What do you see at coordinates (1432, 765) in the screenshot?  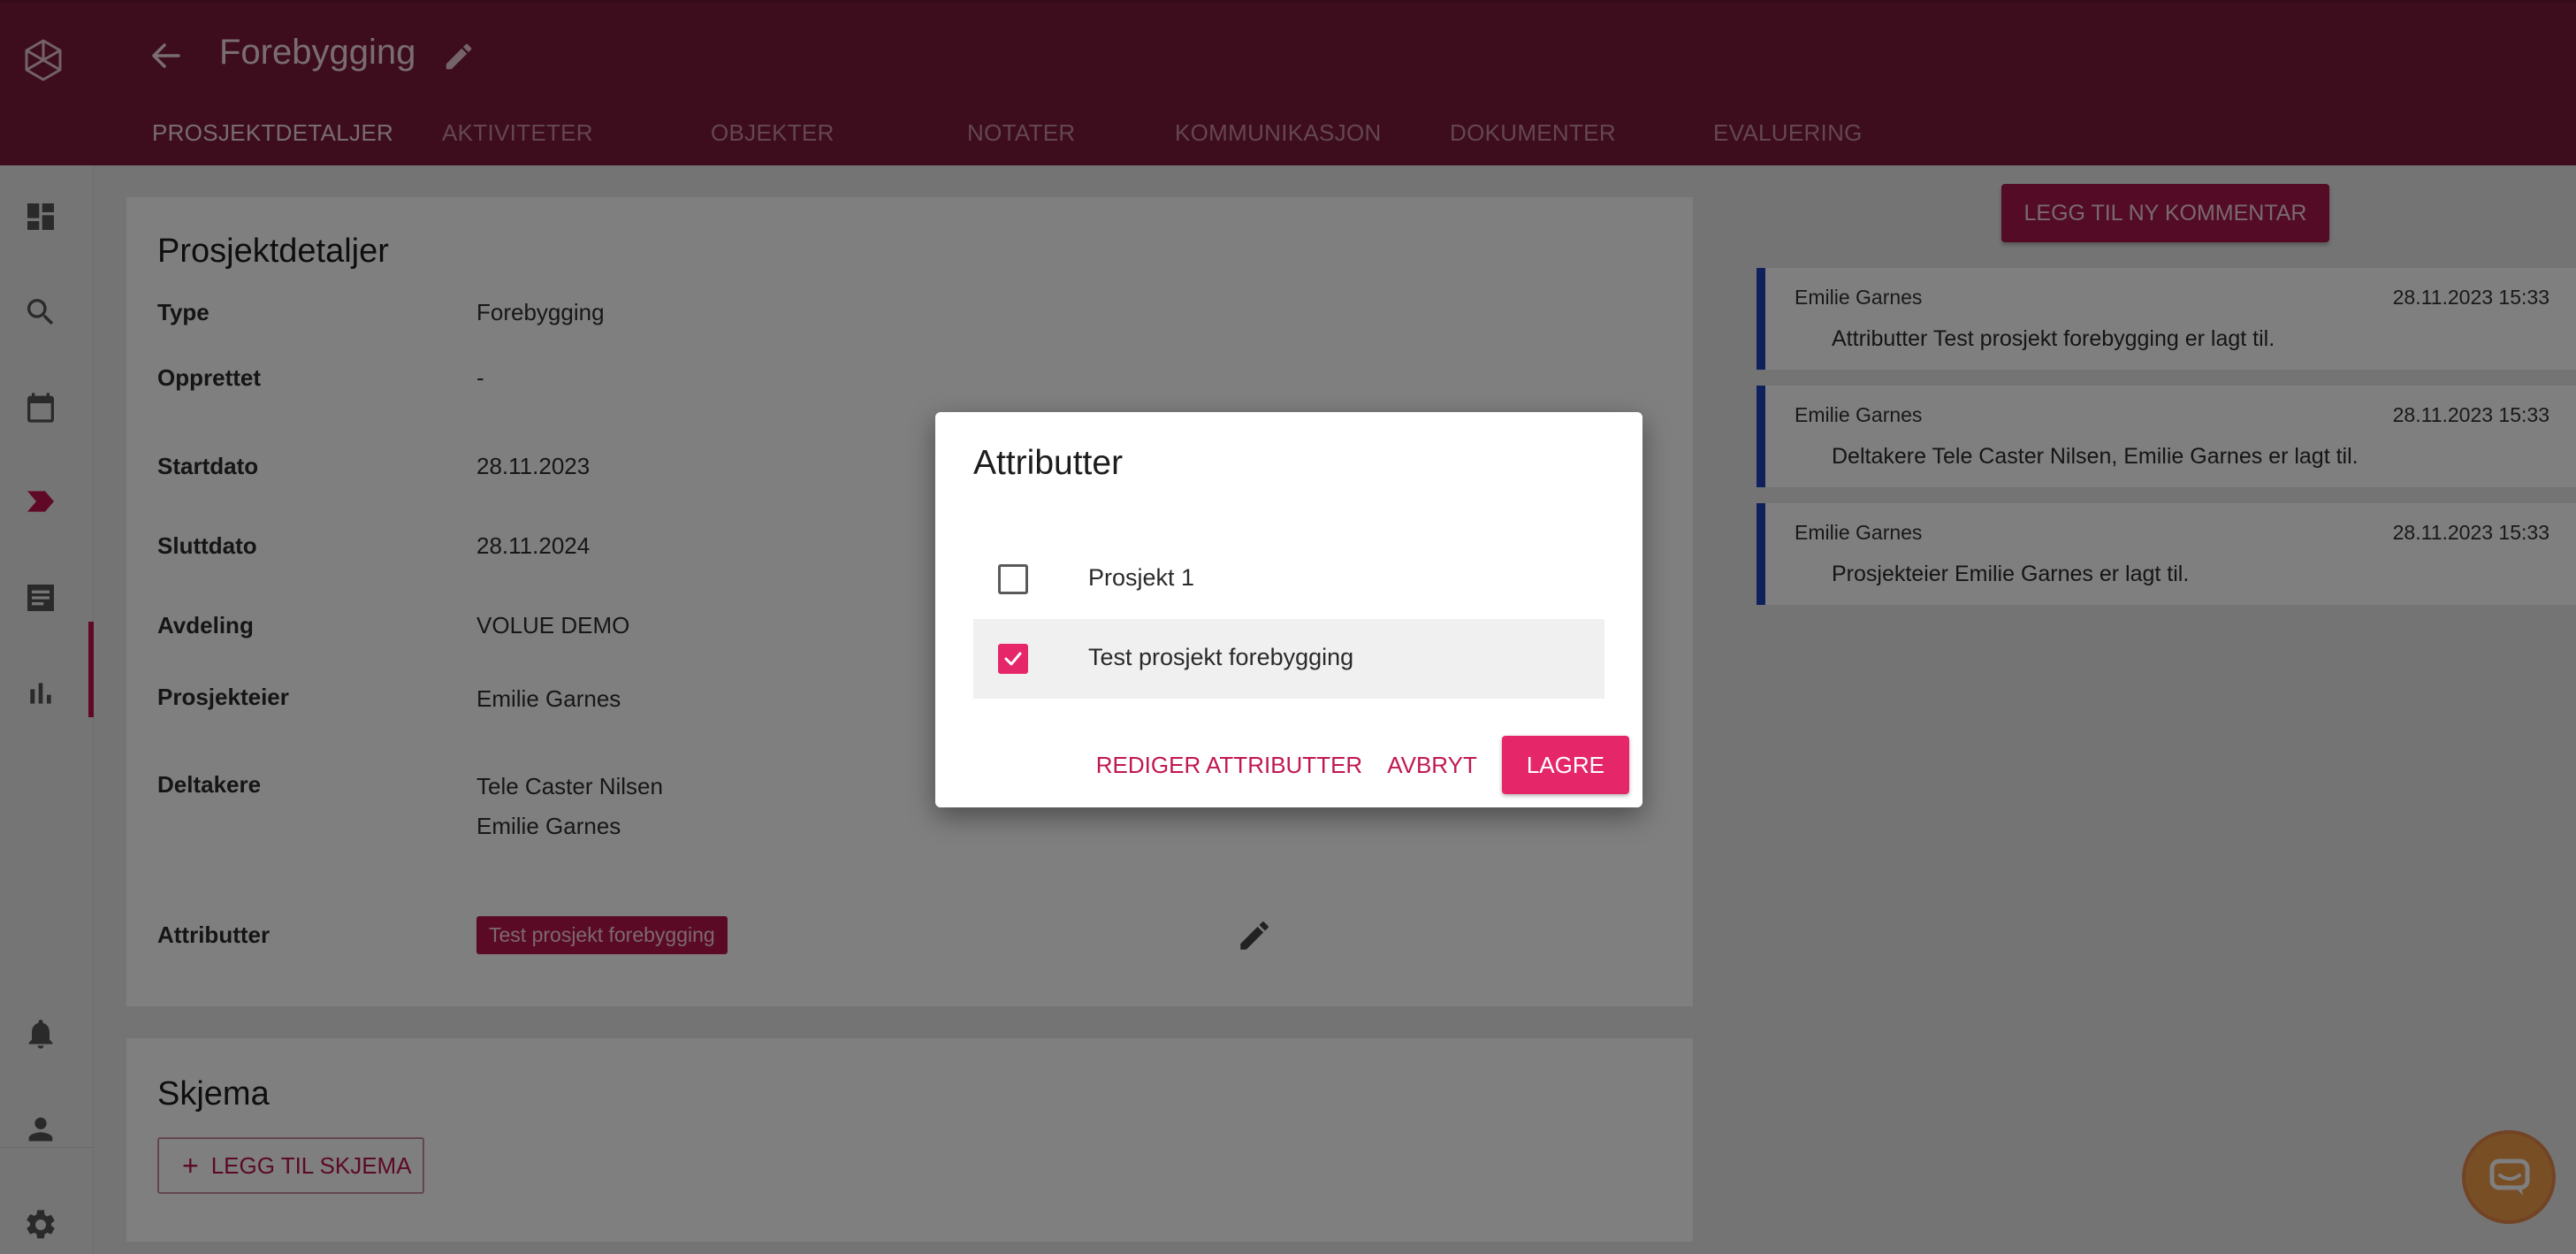 I see `cancel-button: AVBRYT` at bounding box center [1432, 765].